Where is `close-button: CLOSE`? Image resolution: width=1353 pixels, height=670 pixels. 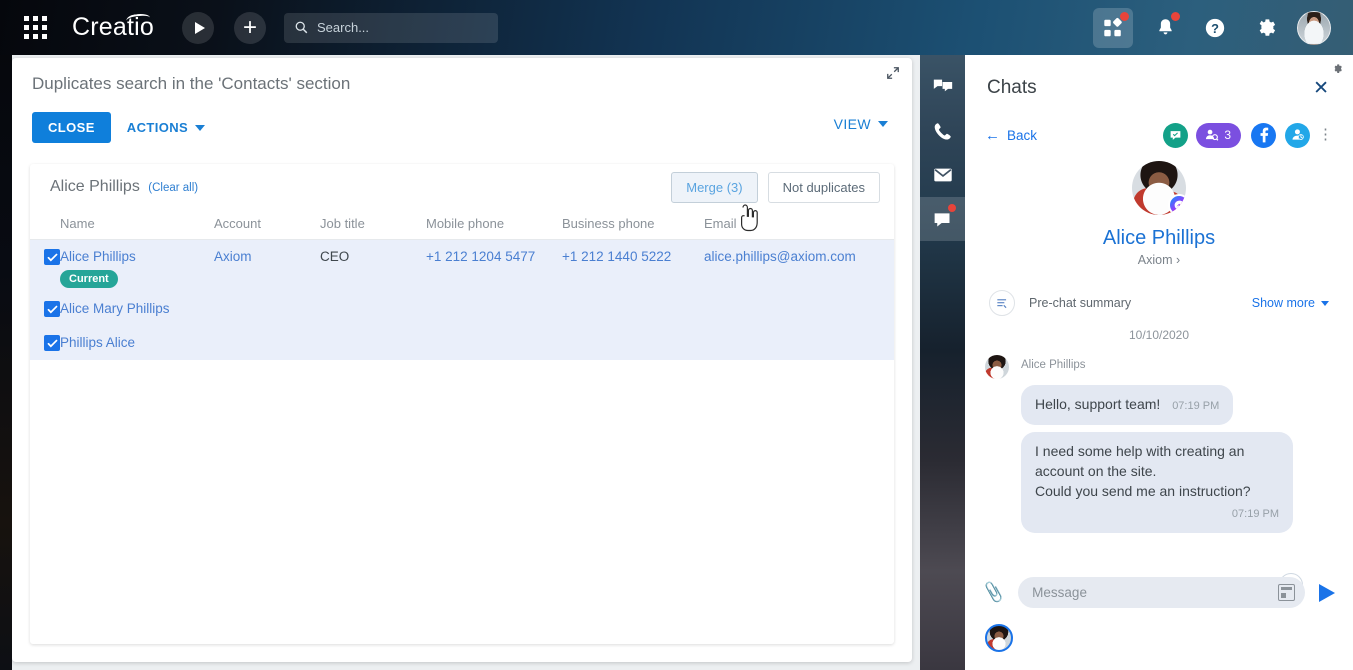
close-button: CLOSE is located at coordinates (71, 127).